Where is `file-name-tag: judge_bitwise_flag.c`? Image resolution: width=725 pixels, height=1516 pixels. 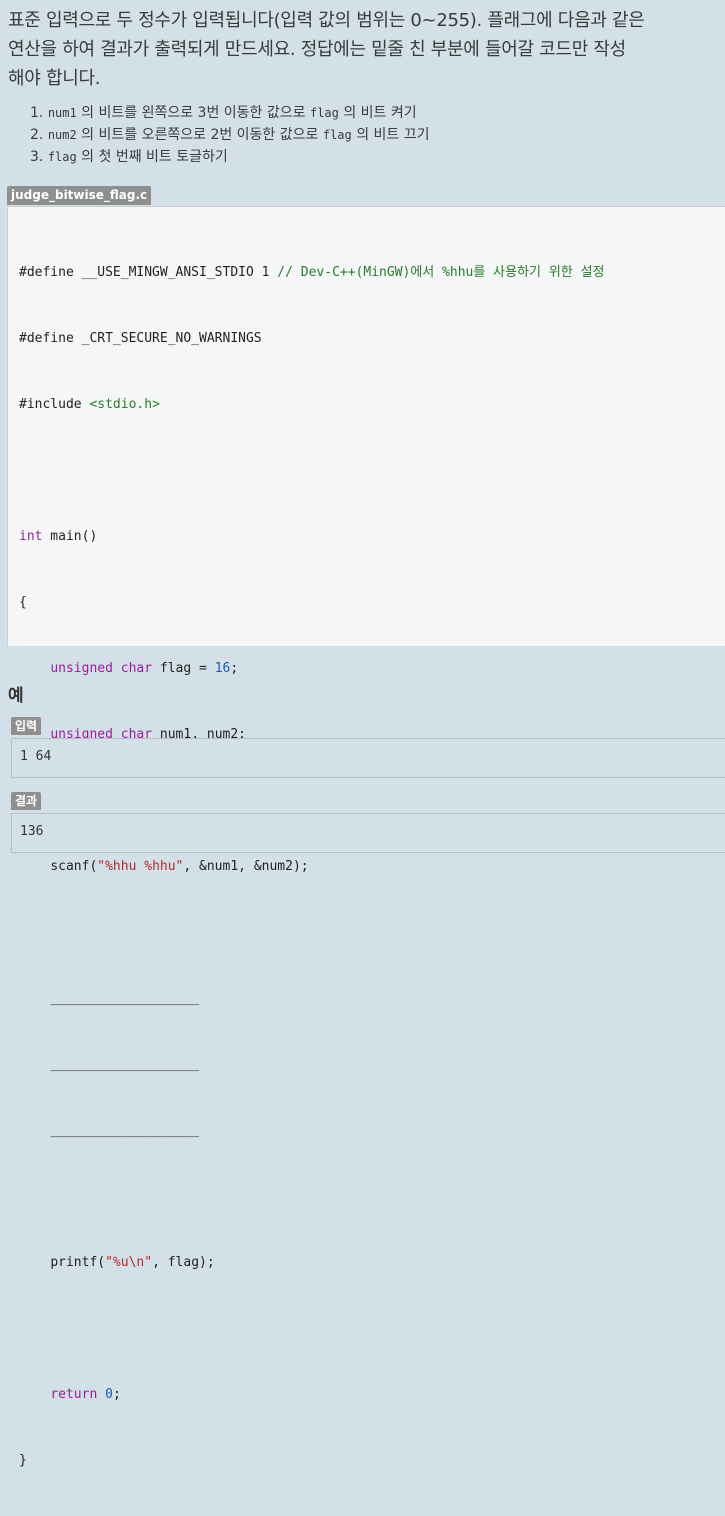
file-name-tag: judge_bitwise_flag.c is located at coordinates (79, 195).